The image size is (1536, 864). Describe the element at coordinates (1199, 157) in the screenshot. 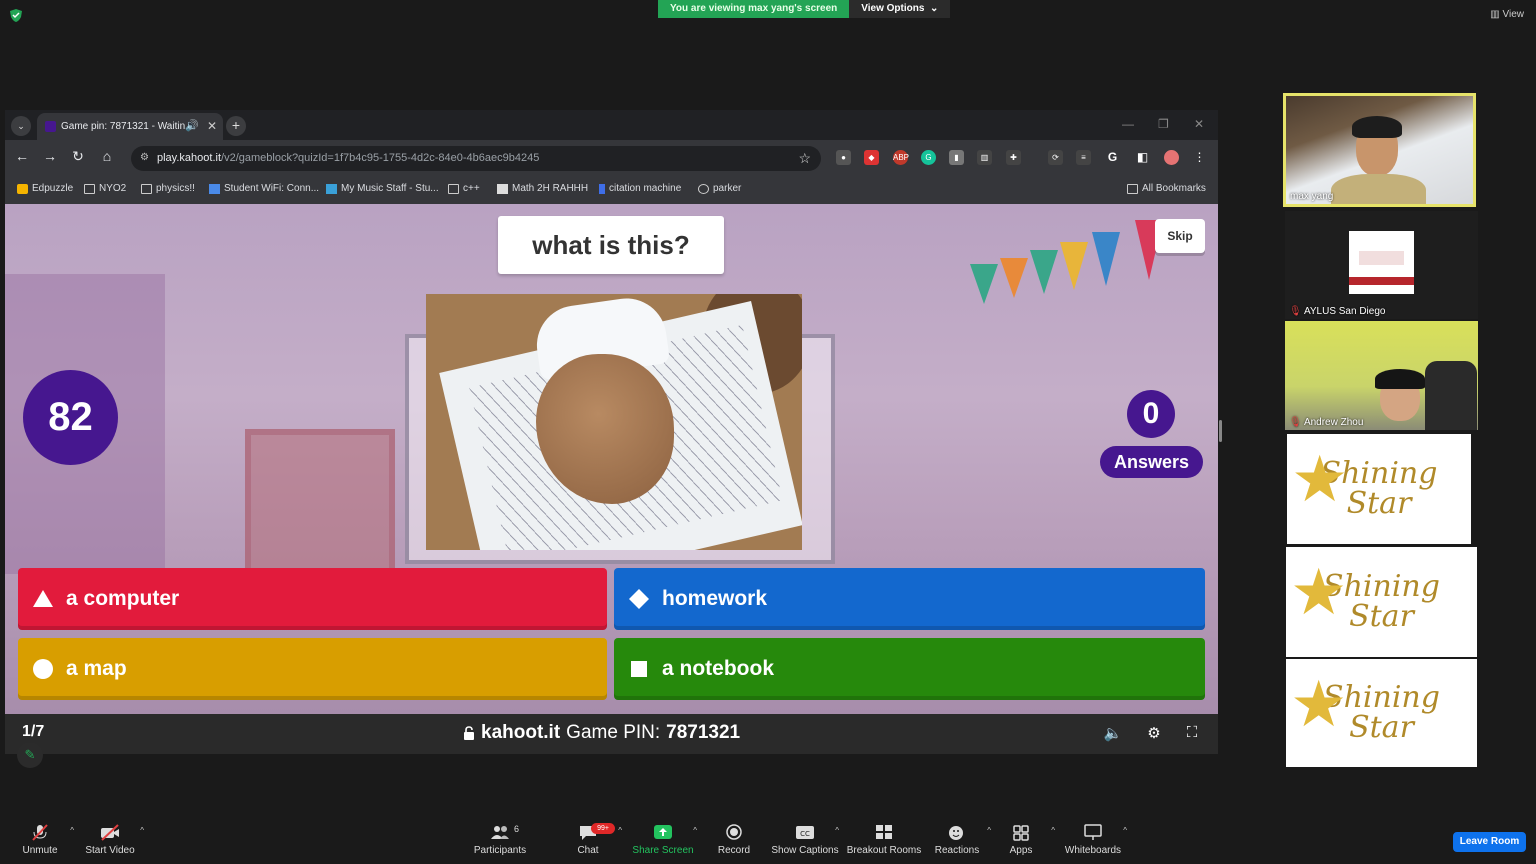

I see `browser-menu-icon: ⋮` at that location.